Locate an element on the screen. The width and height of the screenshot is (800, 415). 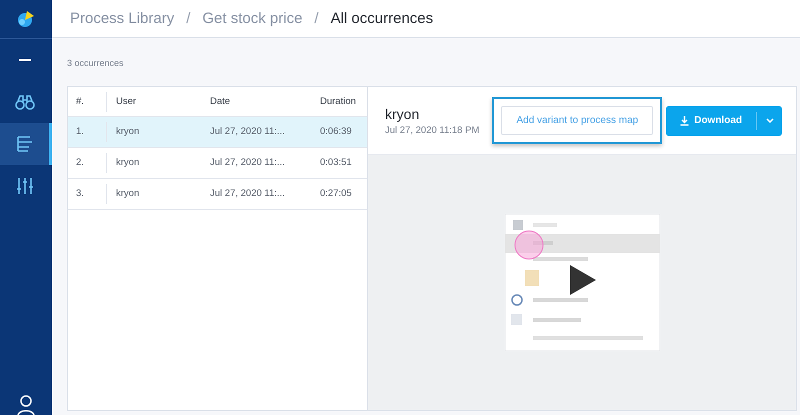
hierarchy-icon is located at coordinates (25, 144).